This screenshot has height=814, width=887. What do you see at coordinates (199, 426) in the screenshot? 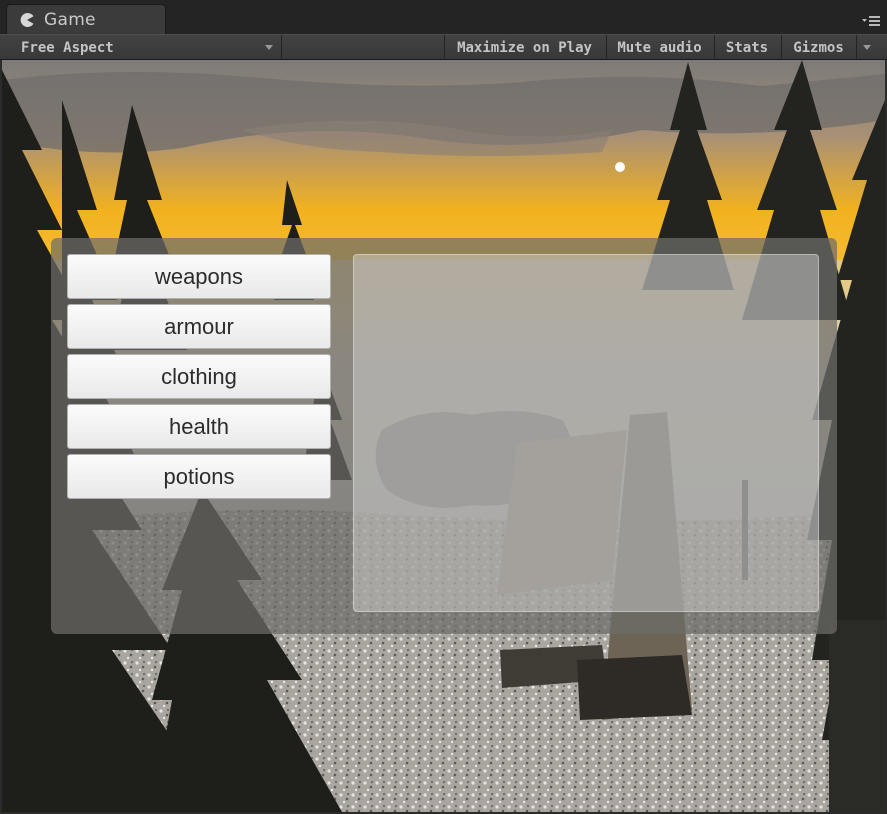
I see `health-button: health` at bounding box center [199, 426].